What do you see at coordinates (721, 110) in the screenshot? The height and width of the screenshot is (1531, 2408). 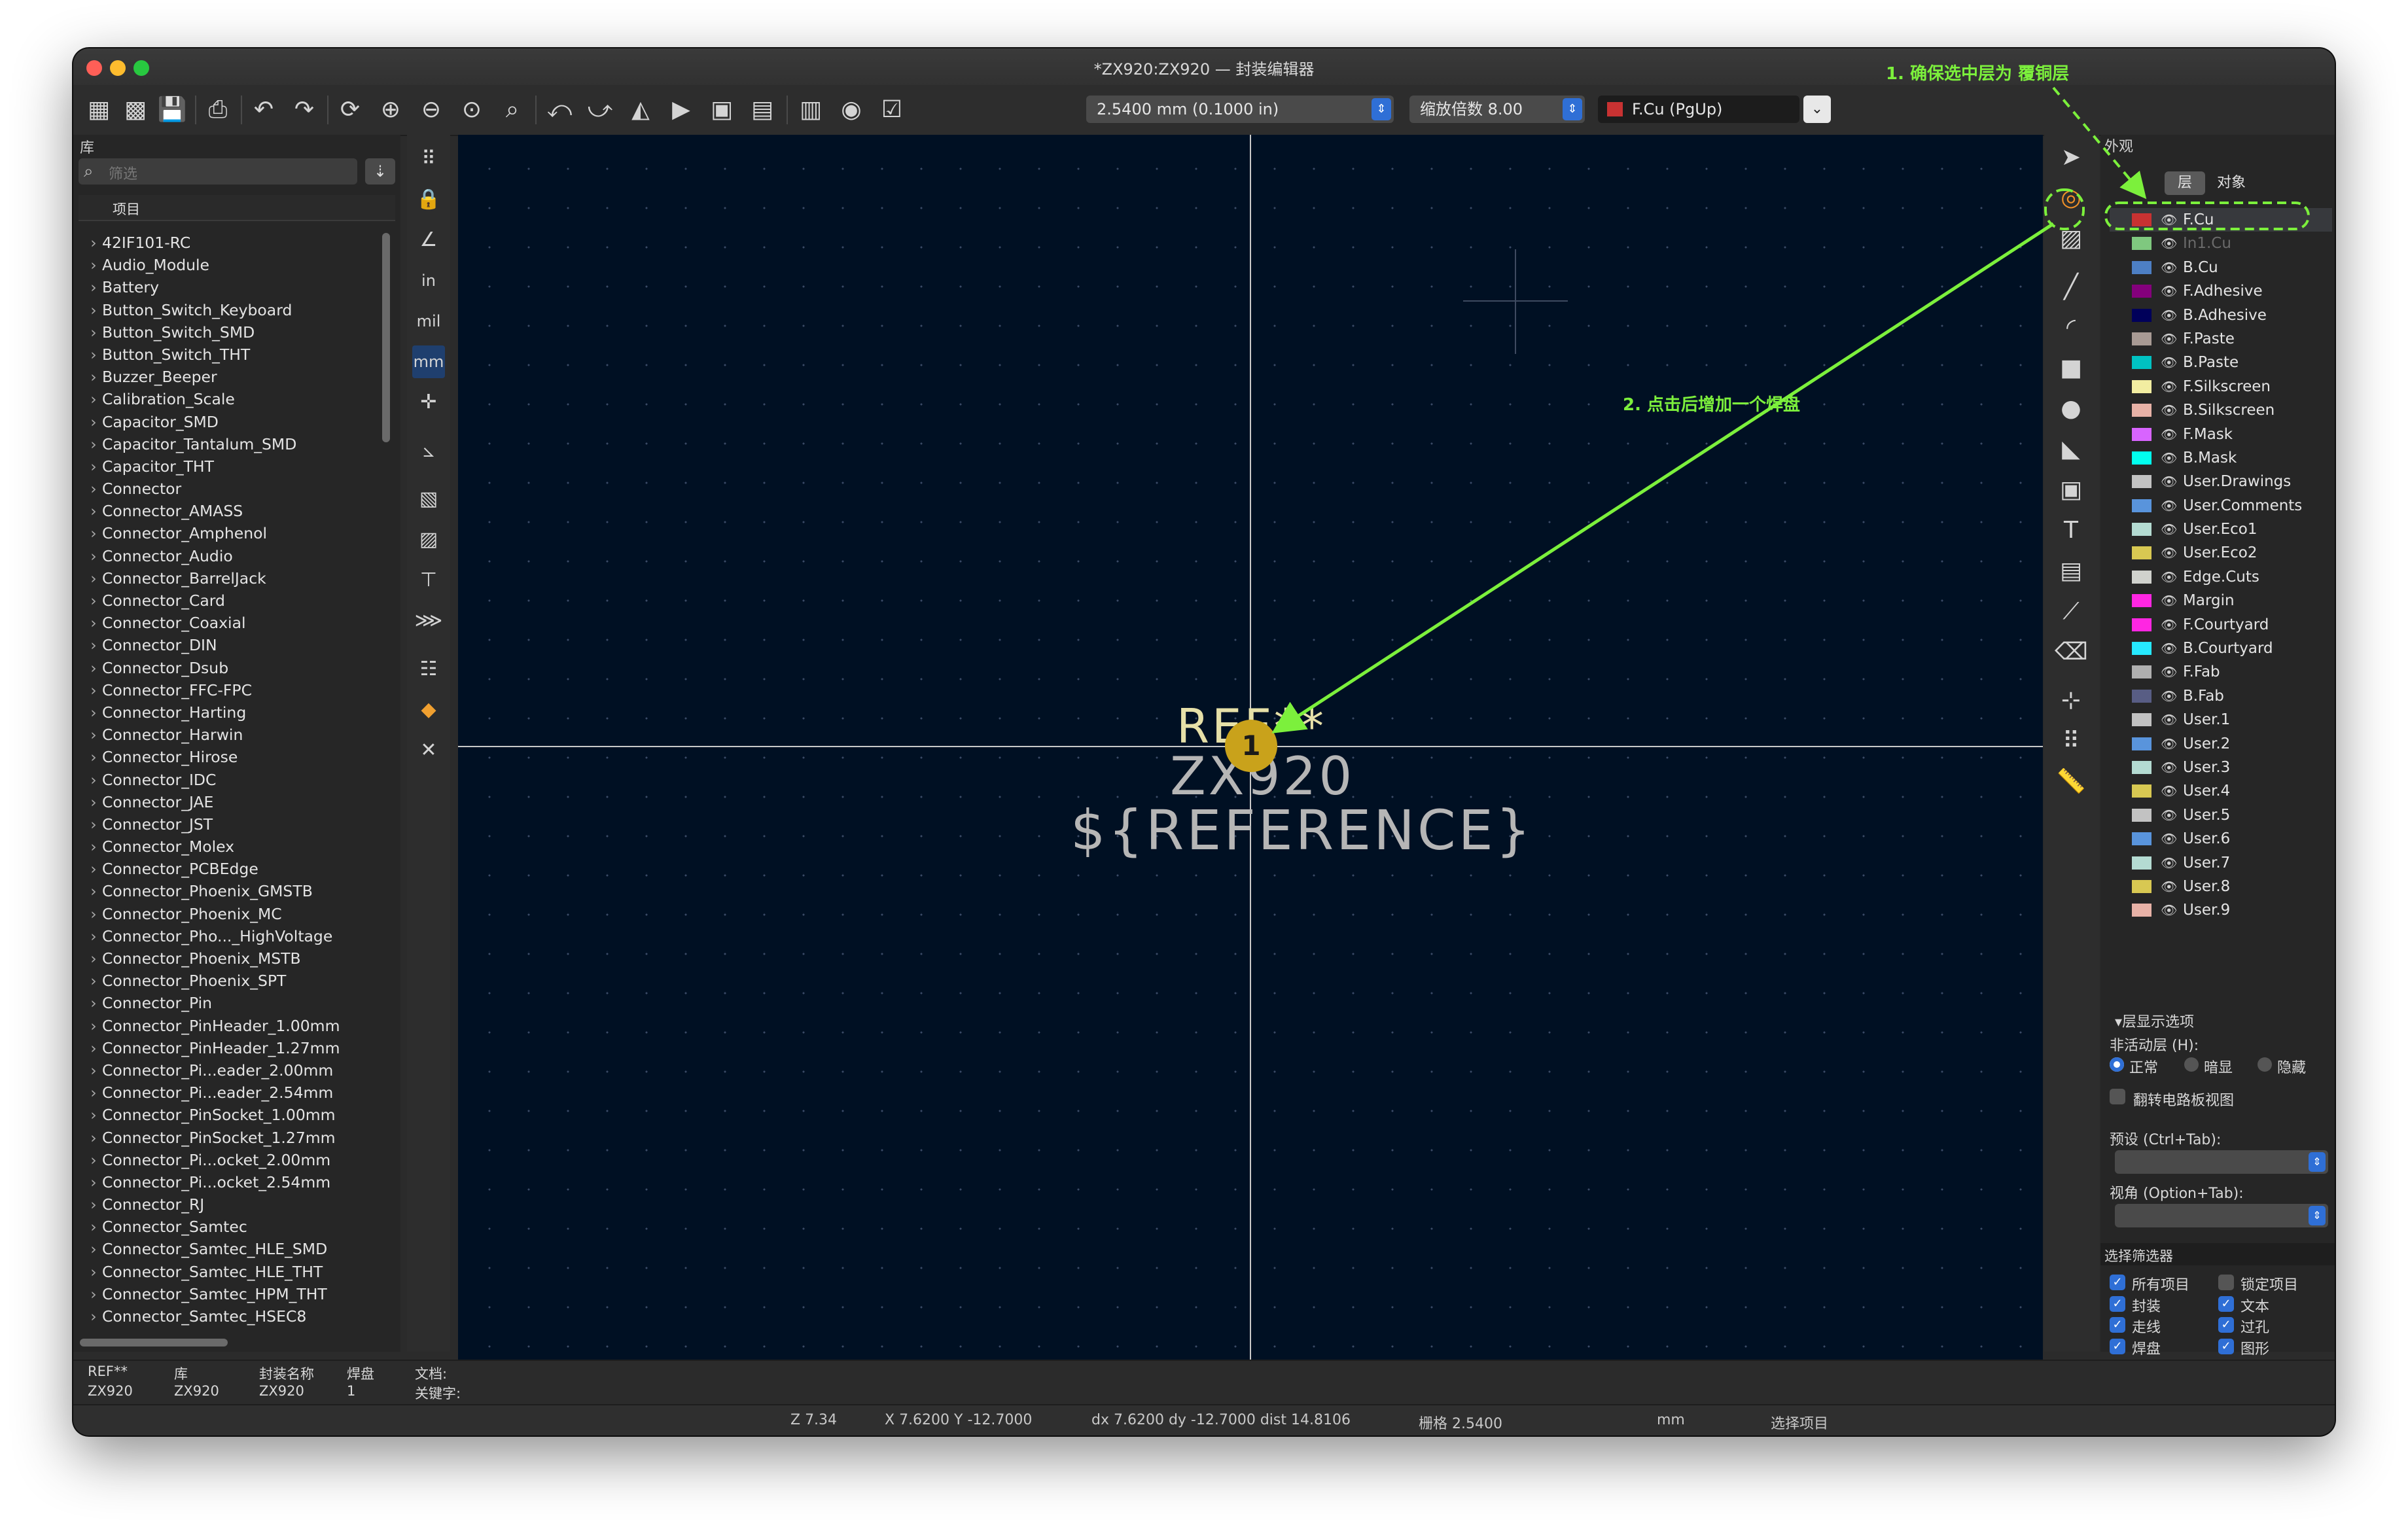 I see `group-icon: ▣` at bounding box center [721, 110].